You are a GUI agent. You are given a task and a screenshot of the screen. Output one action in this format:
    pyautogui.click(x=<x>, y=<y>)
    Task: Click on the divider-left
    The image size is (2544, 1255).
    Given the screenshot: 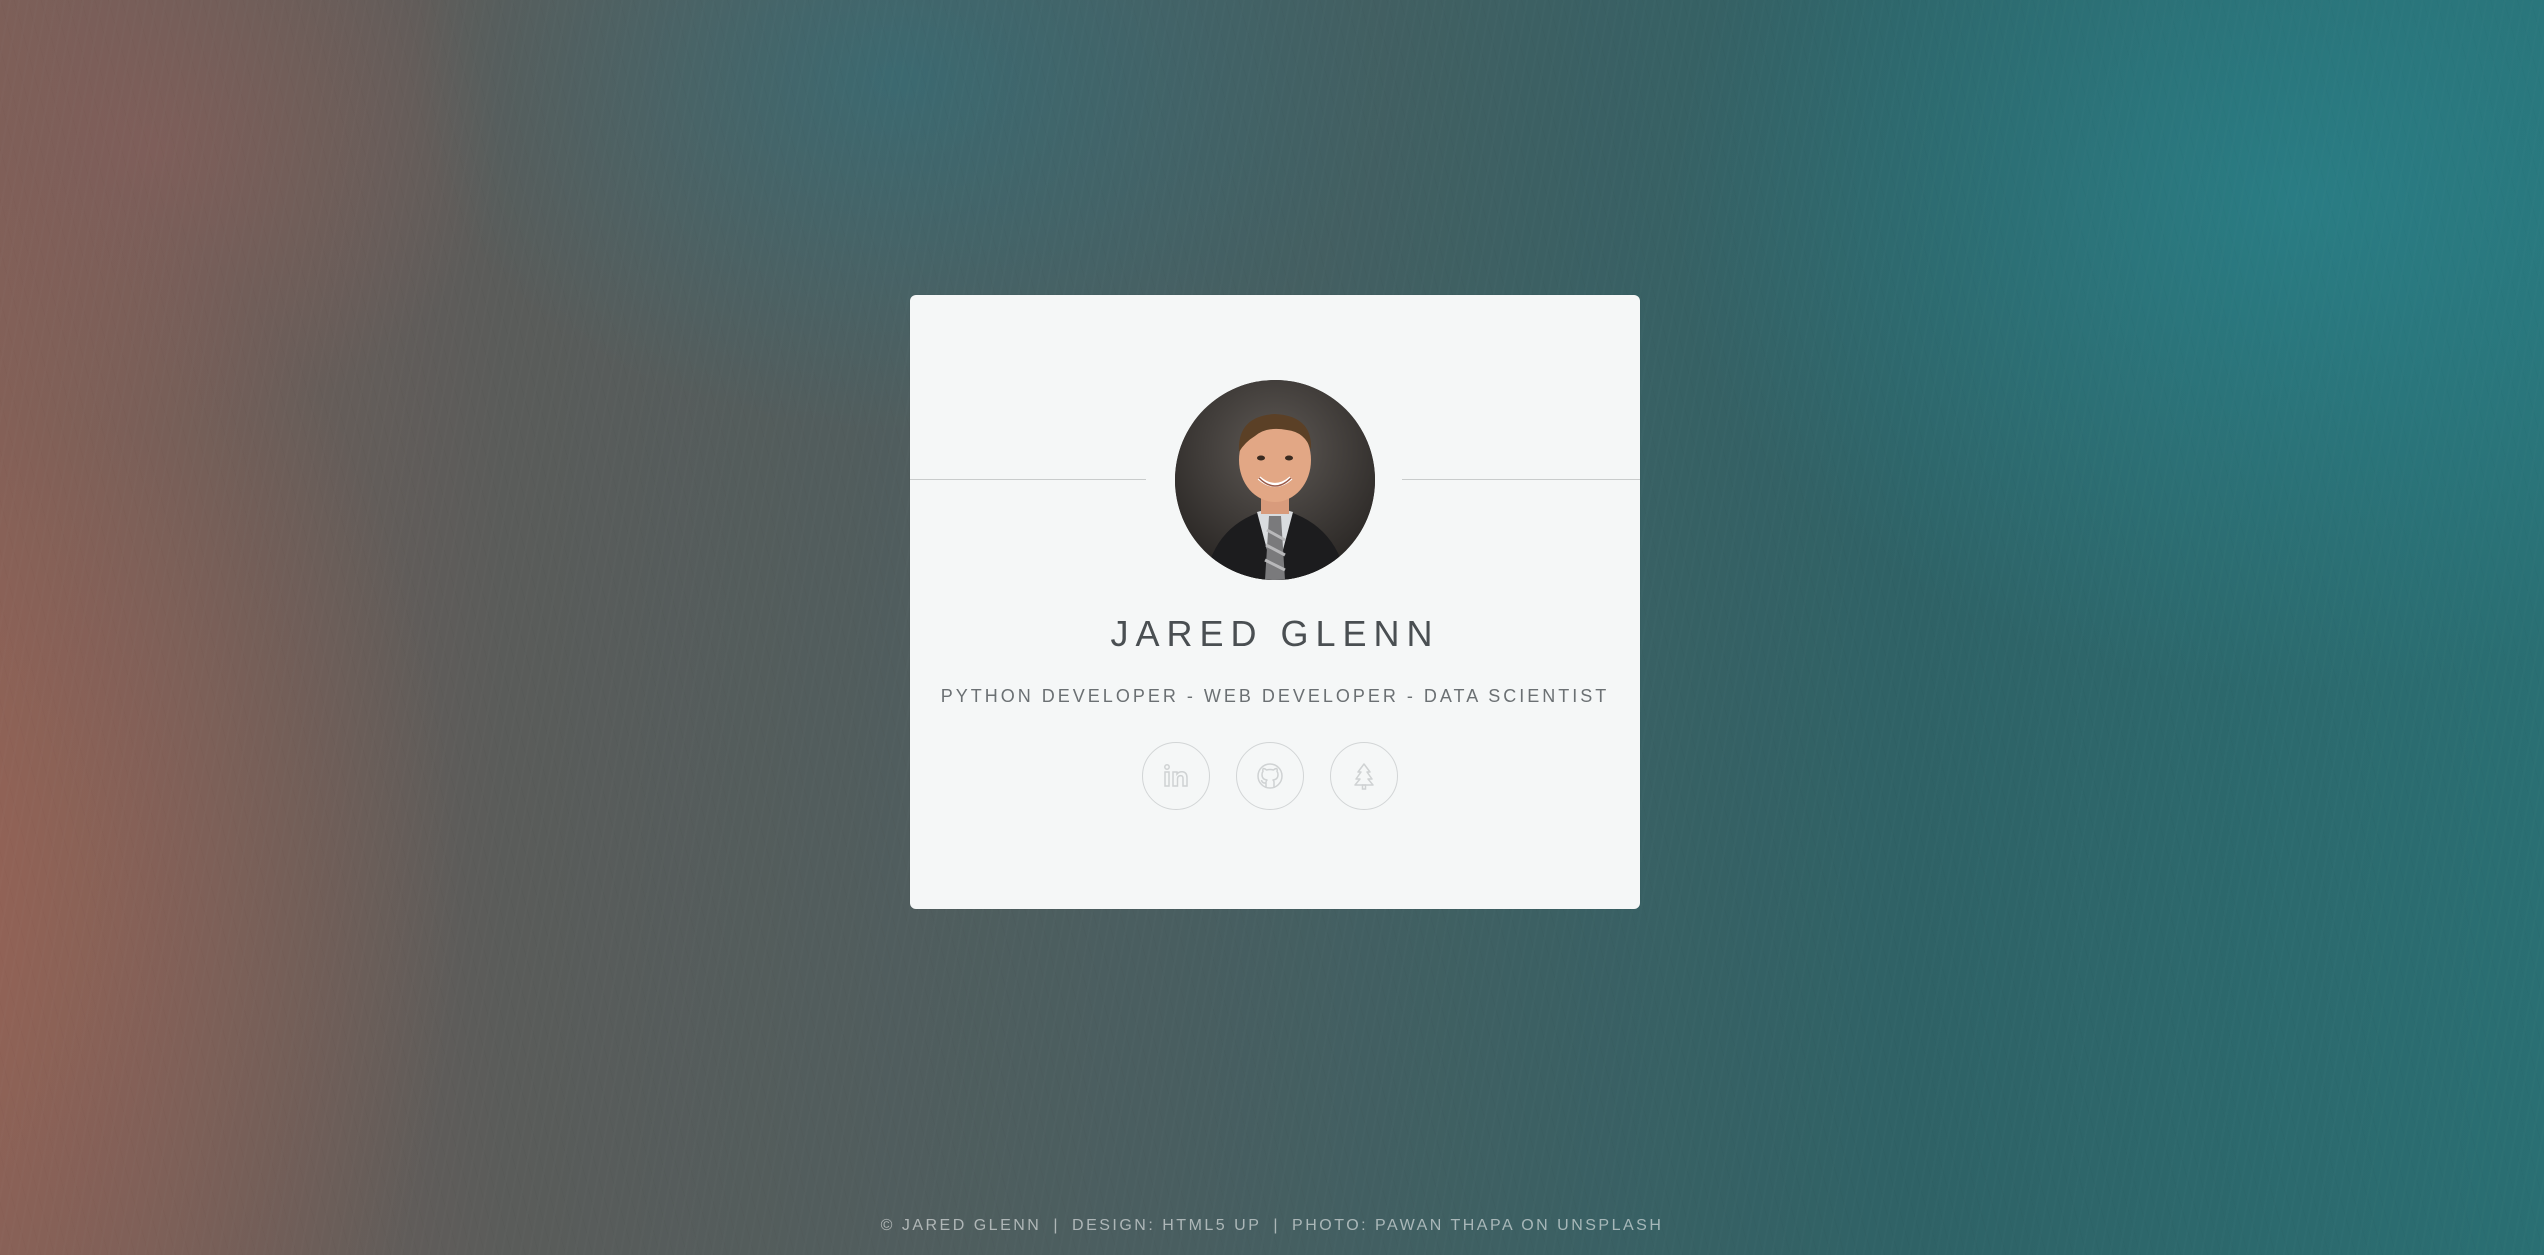 What is the action you would take?
    pyautogui.click(x=1028, y=479)
    